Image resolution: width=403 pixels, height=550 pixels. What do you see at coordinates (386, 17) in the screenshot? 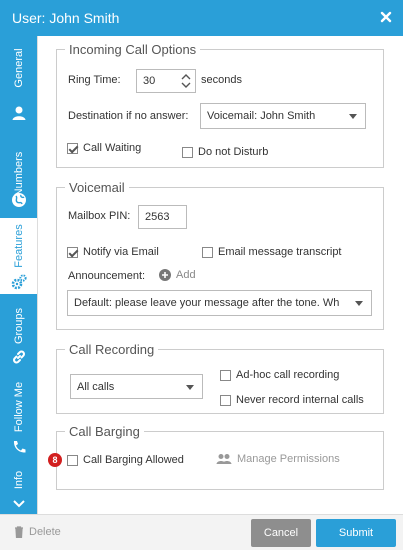
I see `close-icon` at bounding box center [386, 17].